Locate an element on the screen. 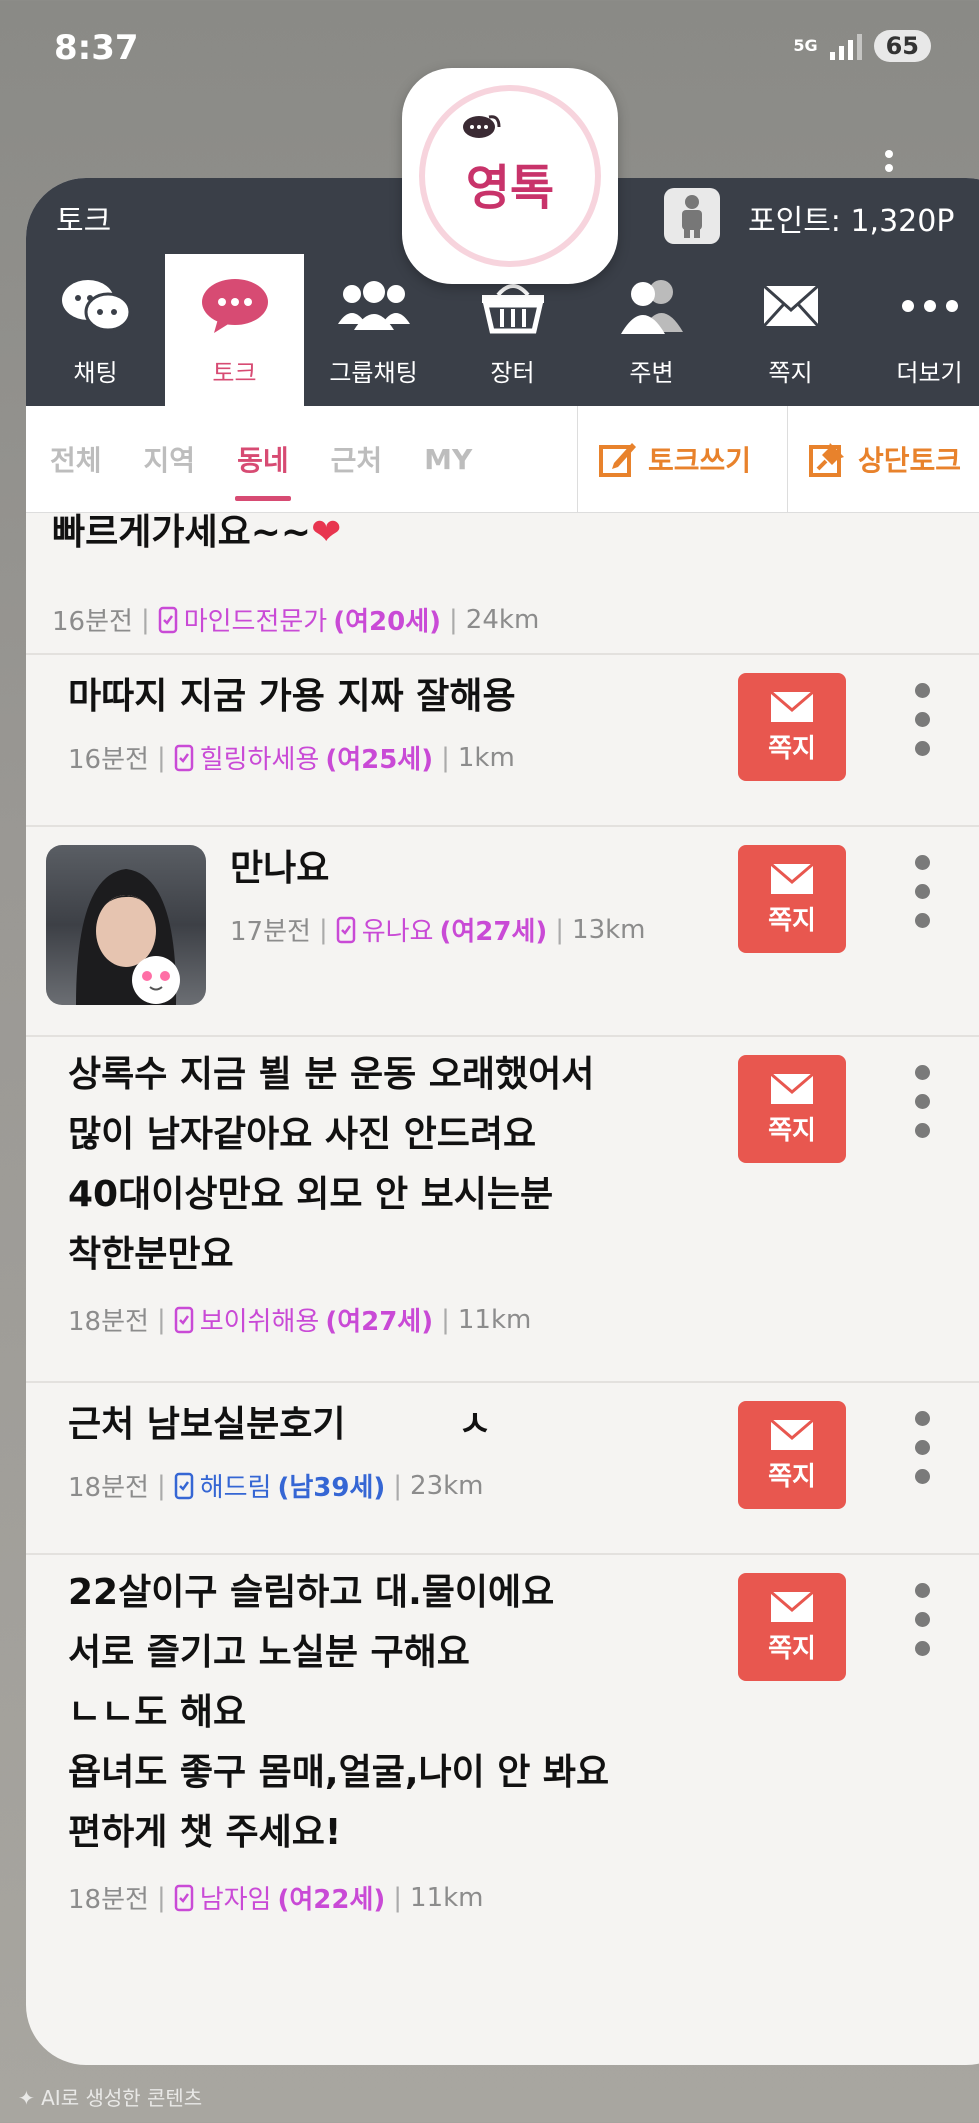  post-meta: 18분전 | 남자임 (여22세) | 11km is located at coordinates (276, 1897).